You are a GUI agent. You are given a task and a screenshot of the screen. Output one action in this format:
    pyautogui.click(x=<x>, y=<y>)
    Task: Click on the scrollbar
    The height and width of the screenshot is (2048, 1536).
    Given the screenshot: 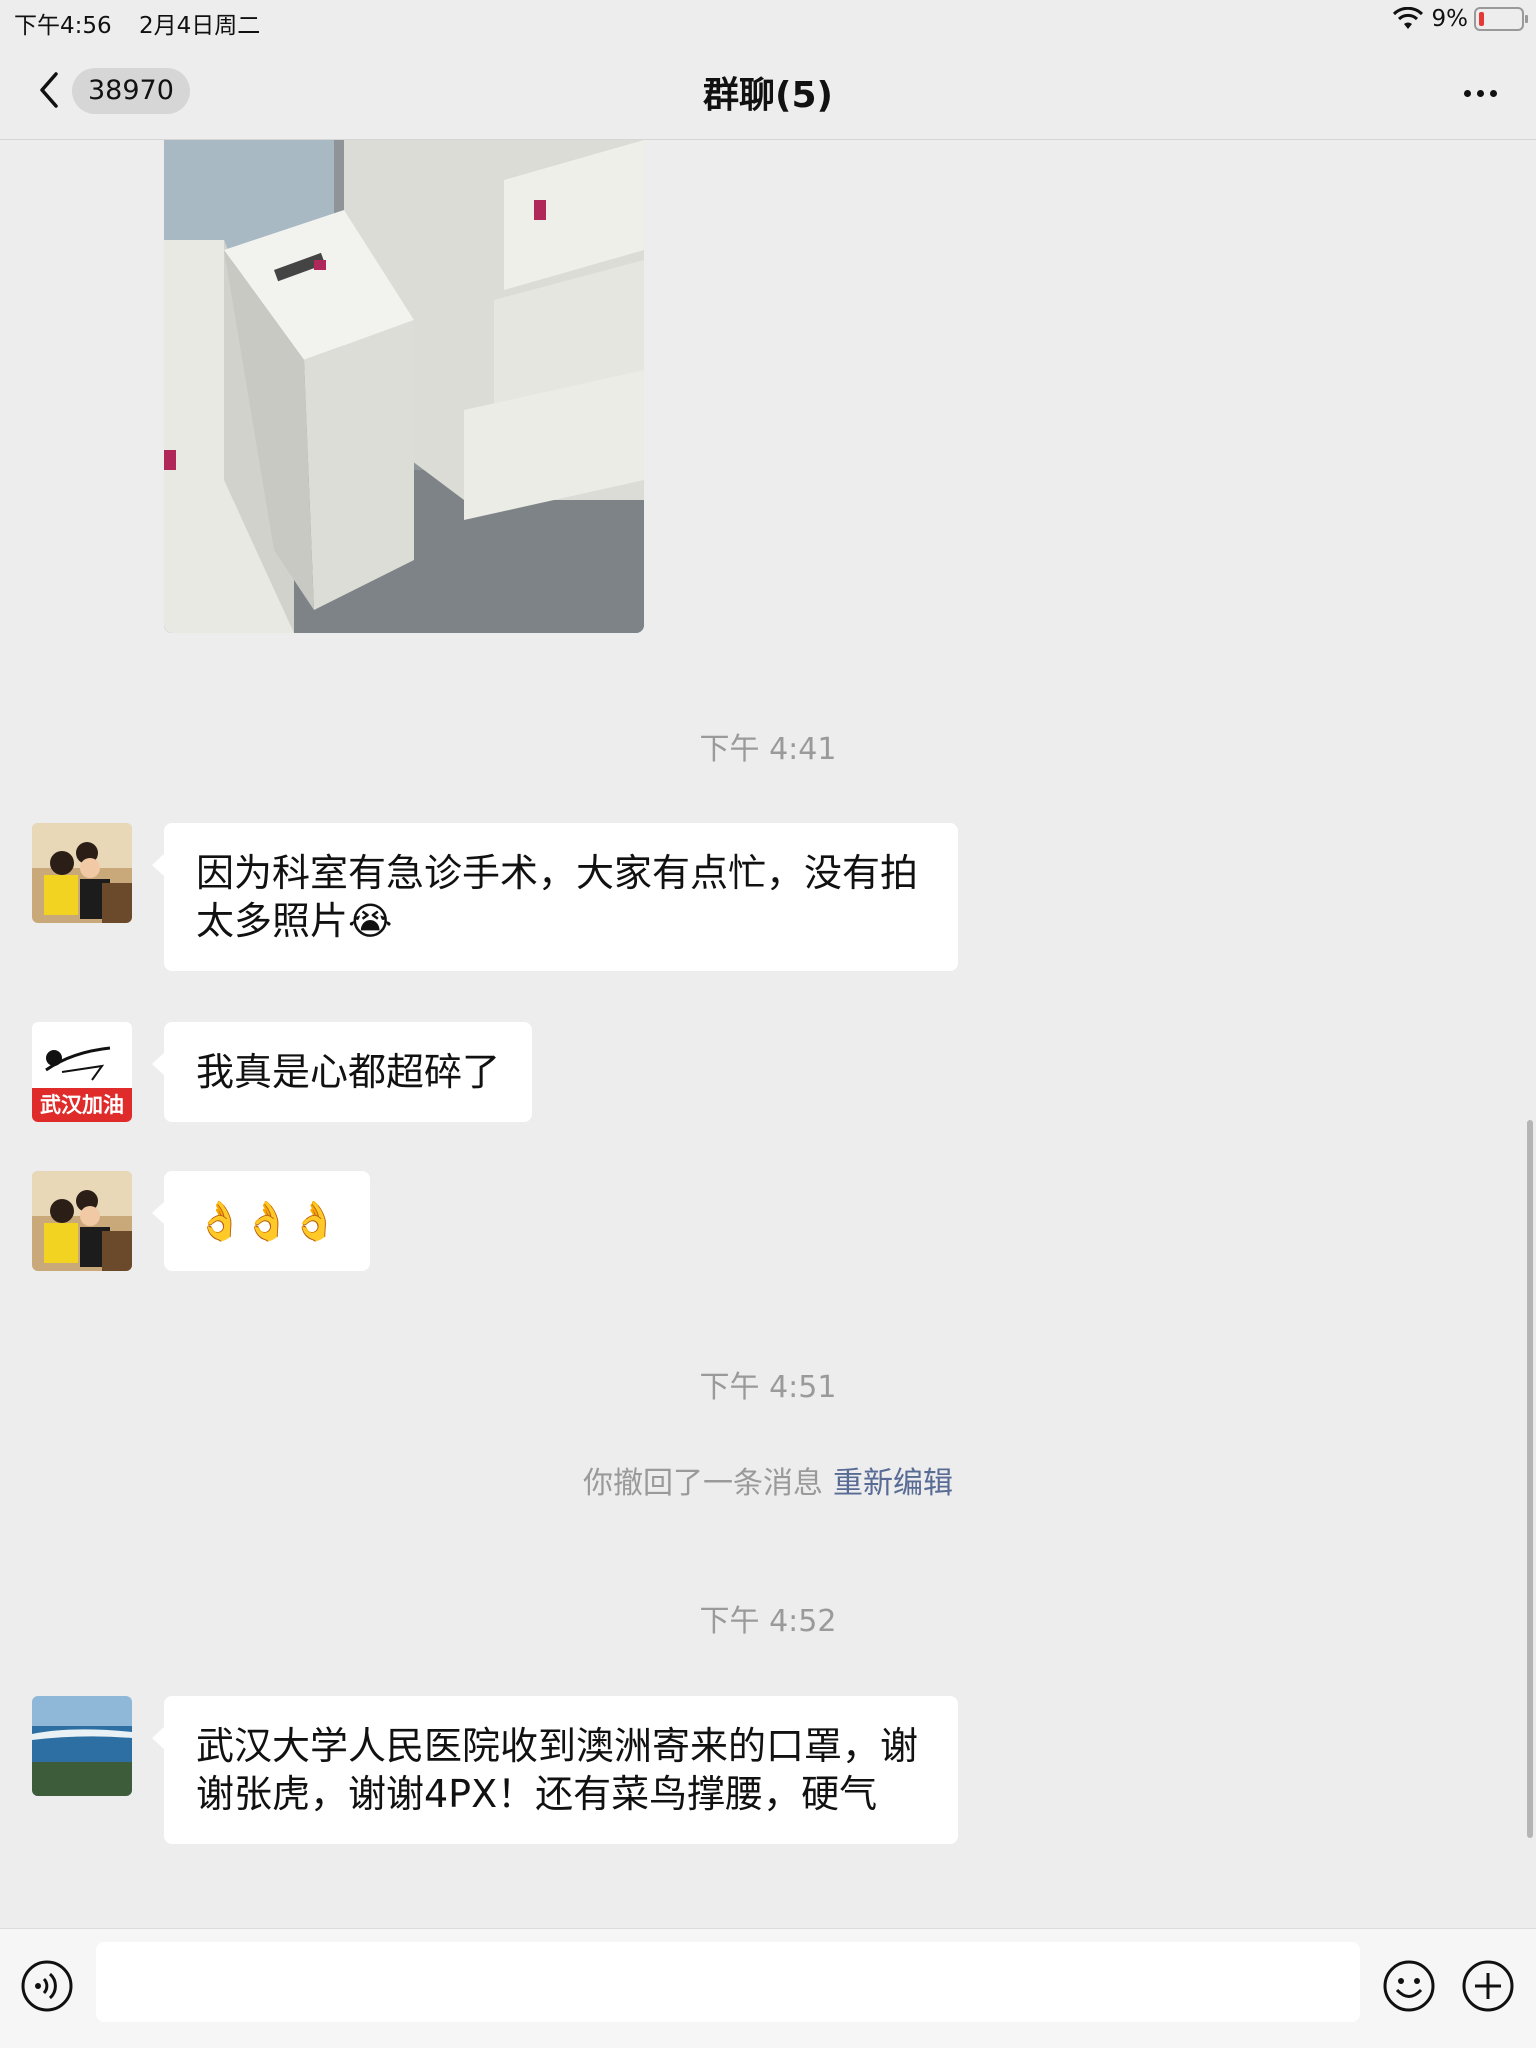 What is the action you would take?
    pyautogui.click(x=1530, y=1479)
    